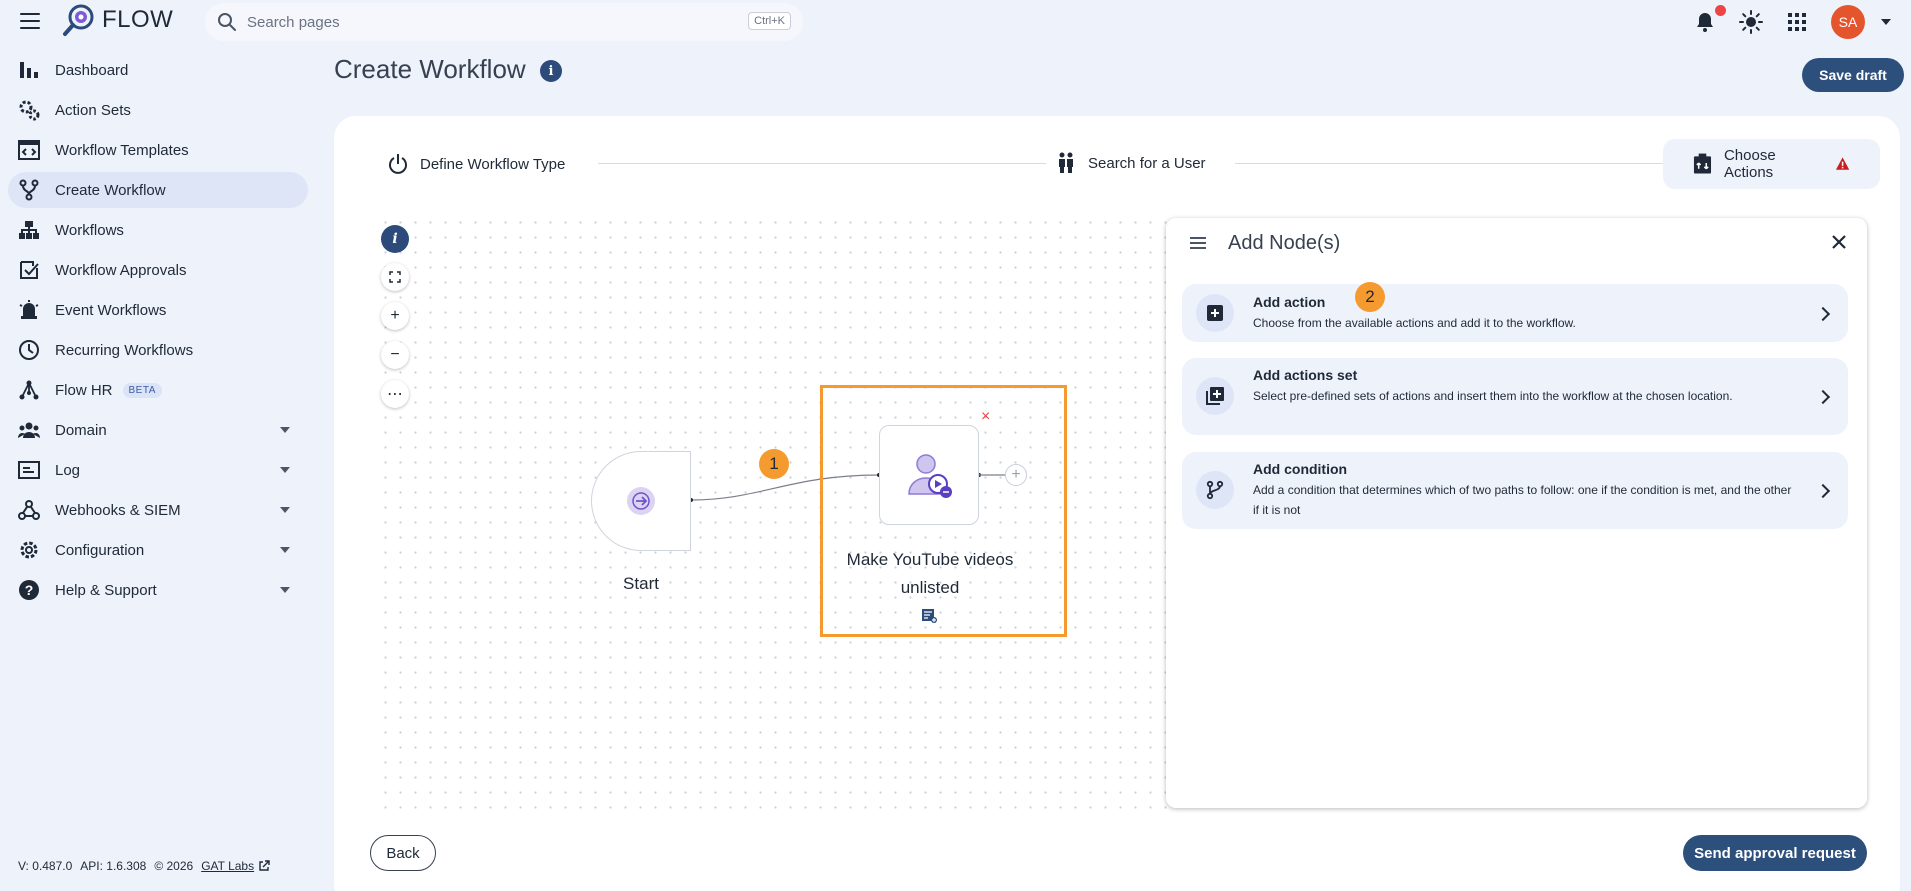 This screenshot has height=891, width=1911. What do you see at coordinates (29, 350) in the screenshot?
I see `clock-icon` at bounding box center [29, 350].